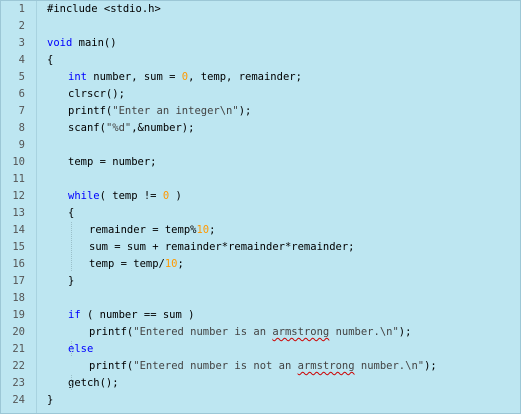 This screenshot has height=414, width=521. What do you see at coordinates (18, 349) in the screenshot?
I see `line-number: 21` at bounding box center [18, 349].